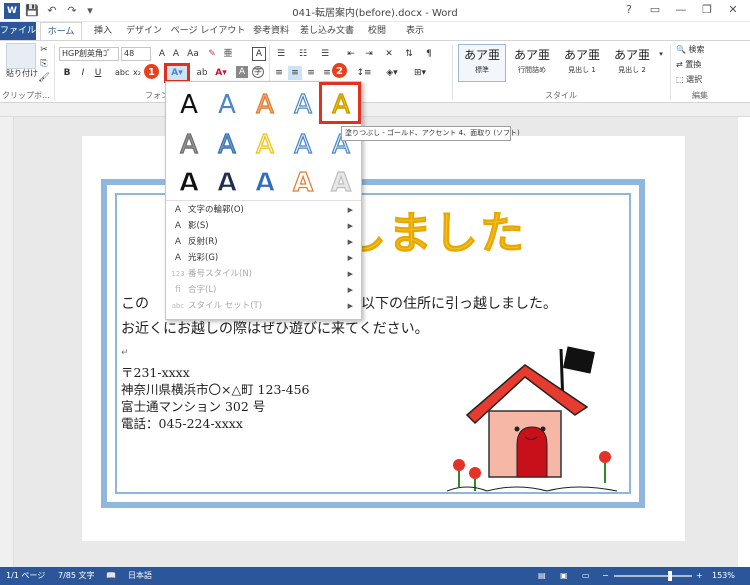 This screenshot has height=585, width=750. Describe the element at coordinates (136, 54) in the screenshot. I see `font-size-field: 48` at that location.